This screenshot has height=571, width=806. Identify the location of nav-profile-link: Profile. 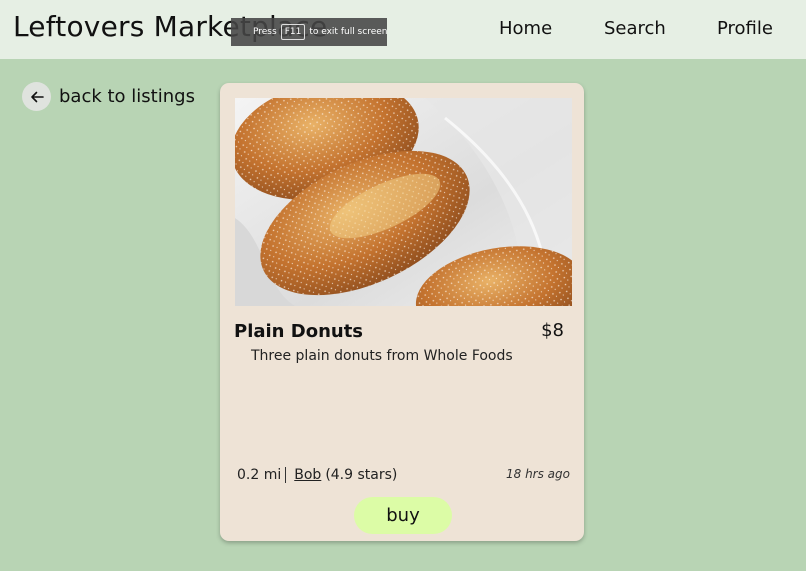
(745, 28).